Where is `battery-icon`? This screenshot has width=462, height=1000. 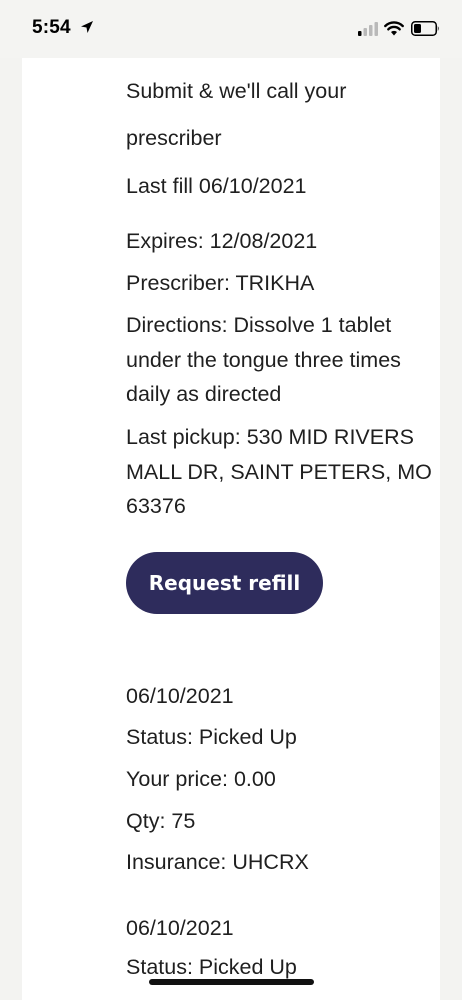 battery-icon is located at coordinates (425, 28).